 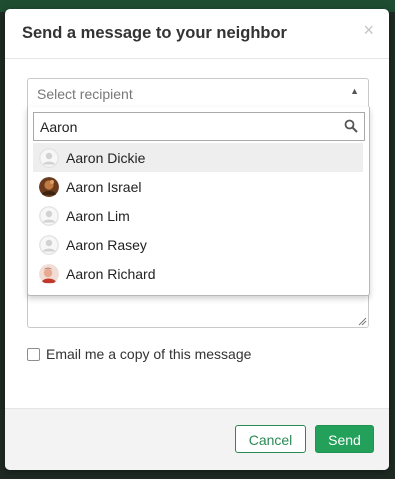 I want to click on send-button: Send, so click(x=344, y=439).